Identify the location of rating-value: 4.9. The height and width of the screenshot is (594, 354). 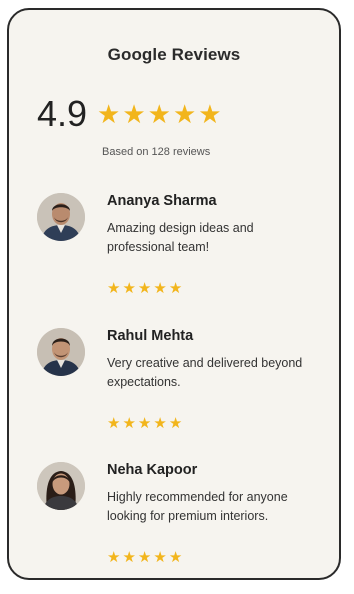
(62, 113).